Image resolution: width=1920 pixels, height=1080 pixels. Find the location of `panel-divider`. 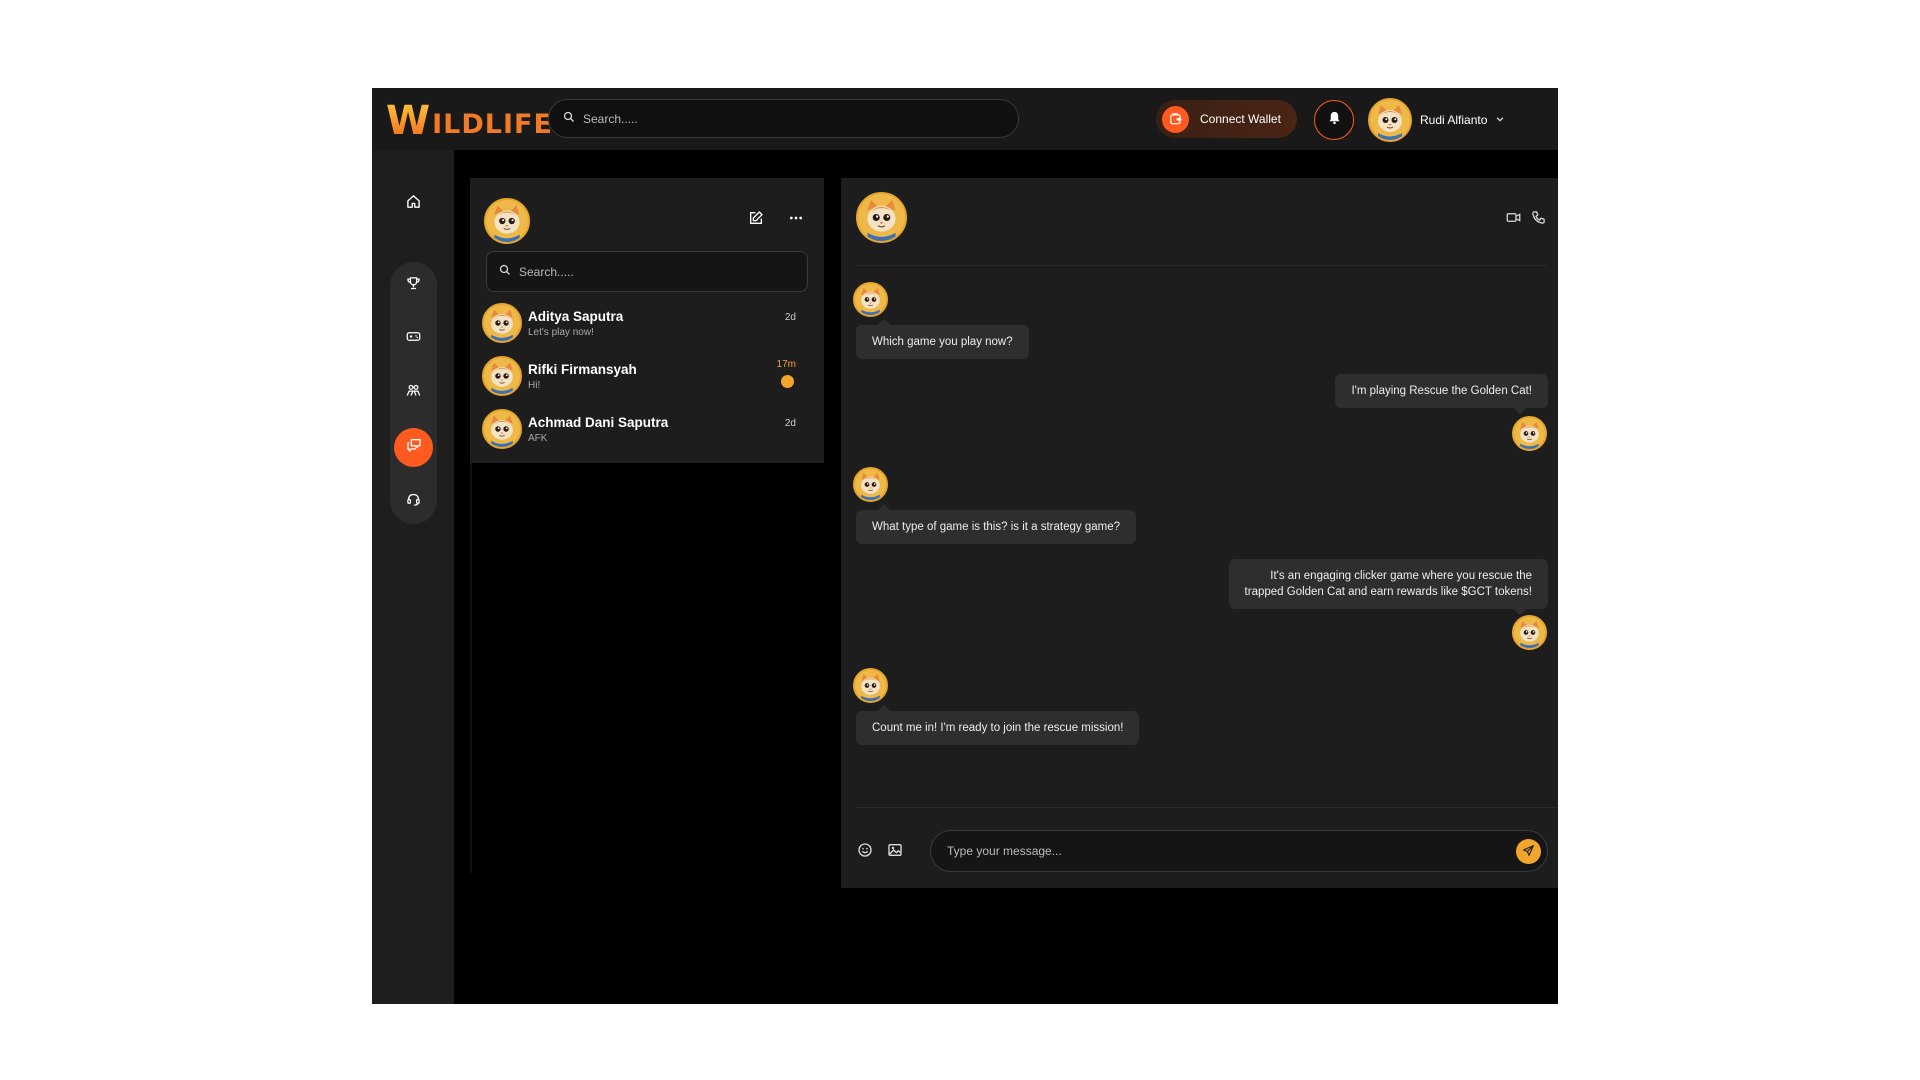

panel-divider is located at coordinates (471, 668).